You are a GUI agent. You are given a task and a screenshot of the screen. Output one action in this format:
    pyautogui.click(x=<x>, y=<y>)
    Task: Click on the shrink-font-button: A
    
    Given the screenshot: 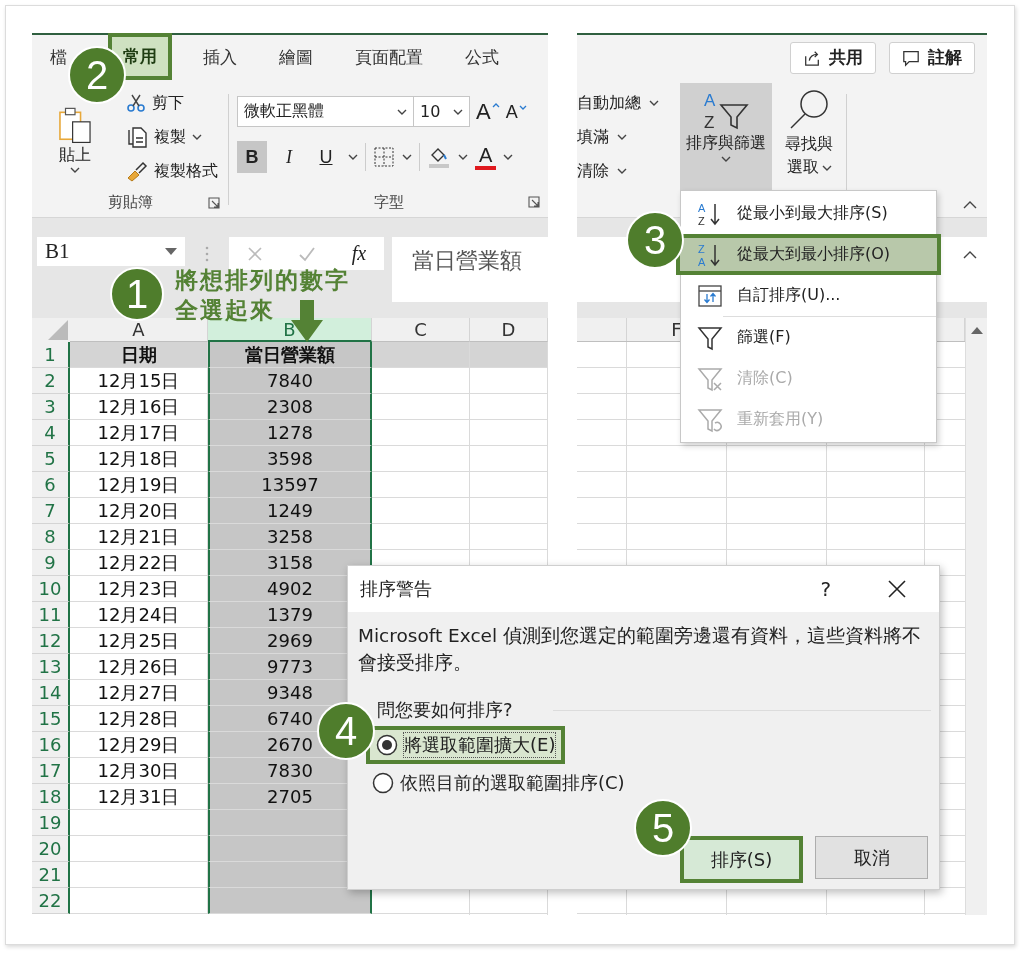 What is the action you would take?
    pyautogui.click(x=516, y=111)
    